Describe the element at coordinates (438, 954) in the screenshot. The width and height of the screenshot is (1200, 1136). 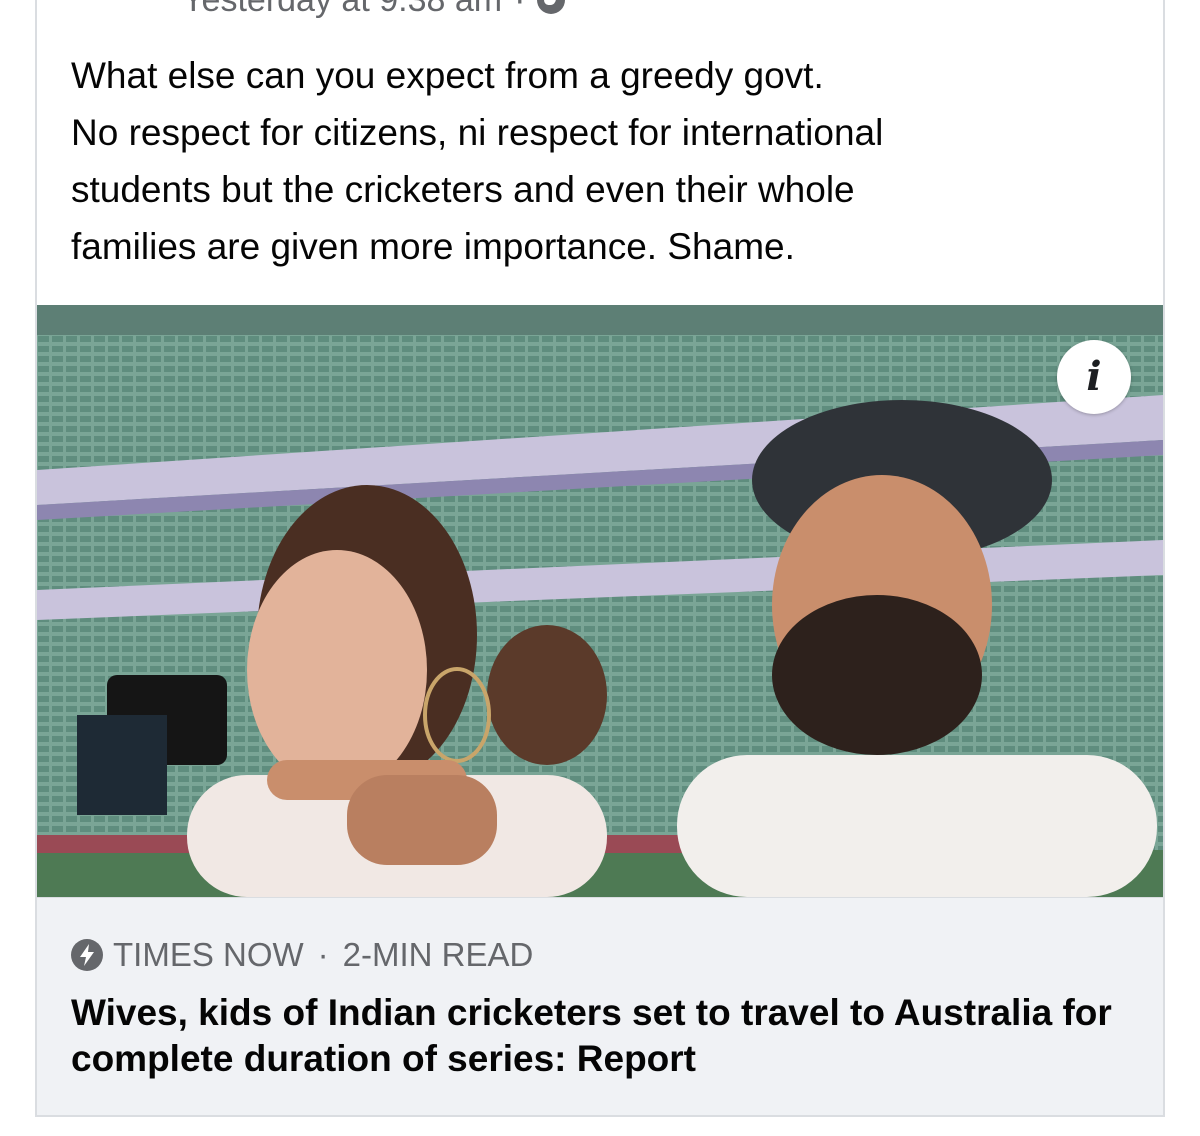
I see `read-time: 2-MIN READ` at that location.